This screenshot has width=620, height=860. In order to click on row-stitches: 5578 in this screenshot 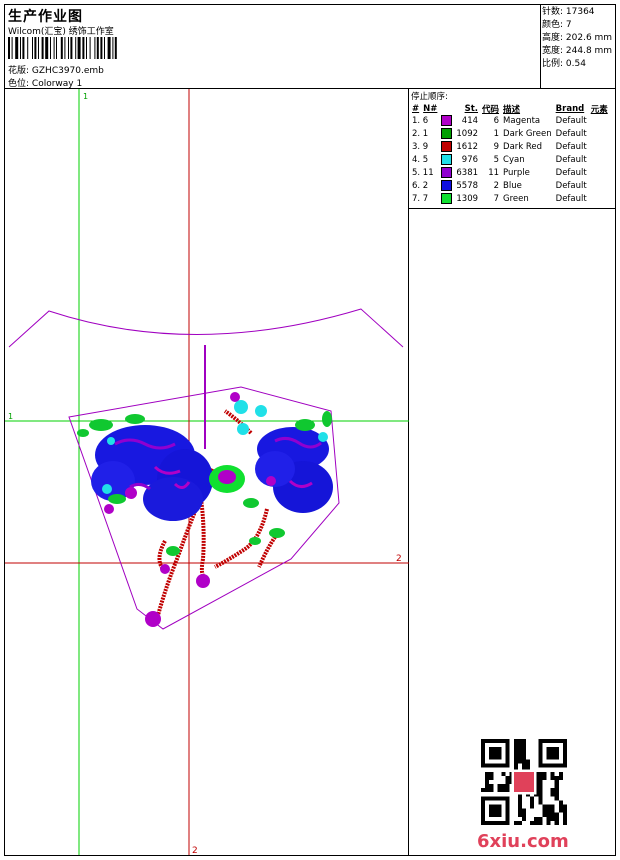, I will do `click(467, 186)`.